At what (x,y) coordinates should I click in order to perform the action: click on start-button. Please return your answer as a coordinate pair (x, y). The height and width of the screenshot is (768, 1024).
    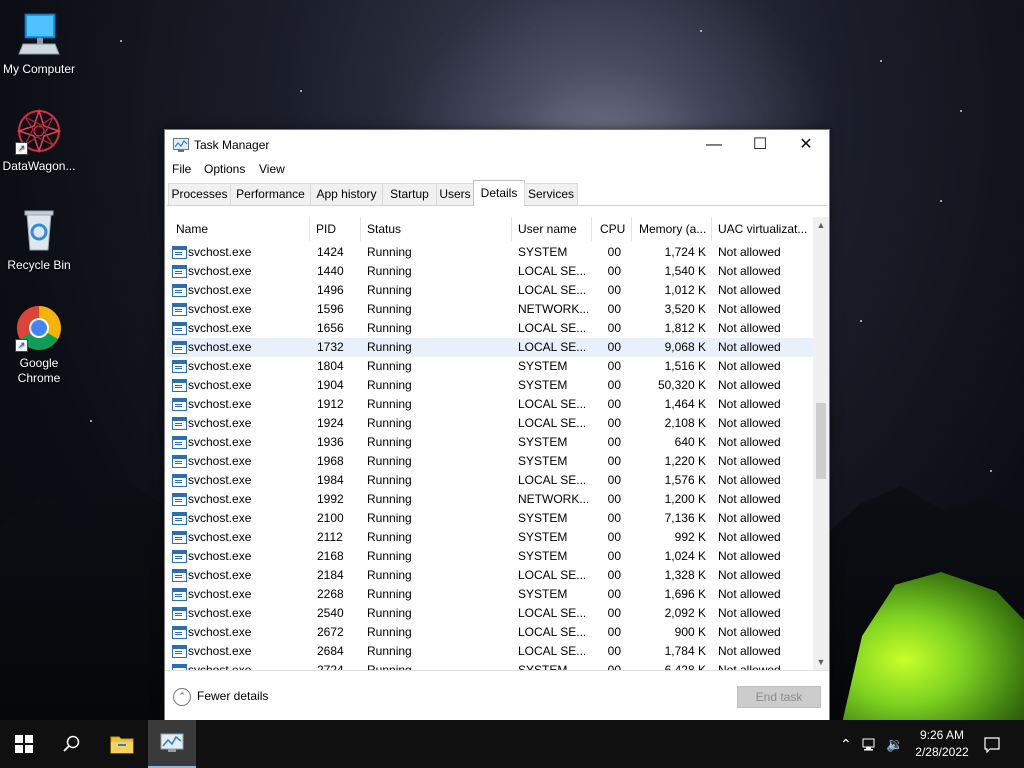
    Looking at the image, I should click on (24, 744).